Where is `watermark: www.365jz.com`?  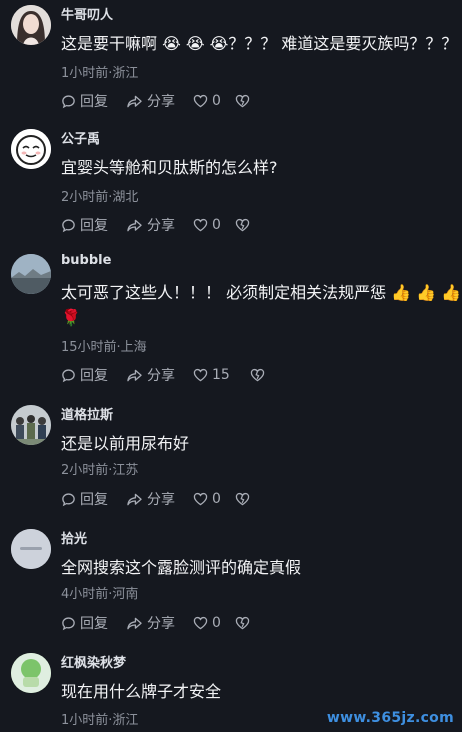 watermark: www.365jz.com is located at coordinates (390, 718).